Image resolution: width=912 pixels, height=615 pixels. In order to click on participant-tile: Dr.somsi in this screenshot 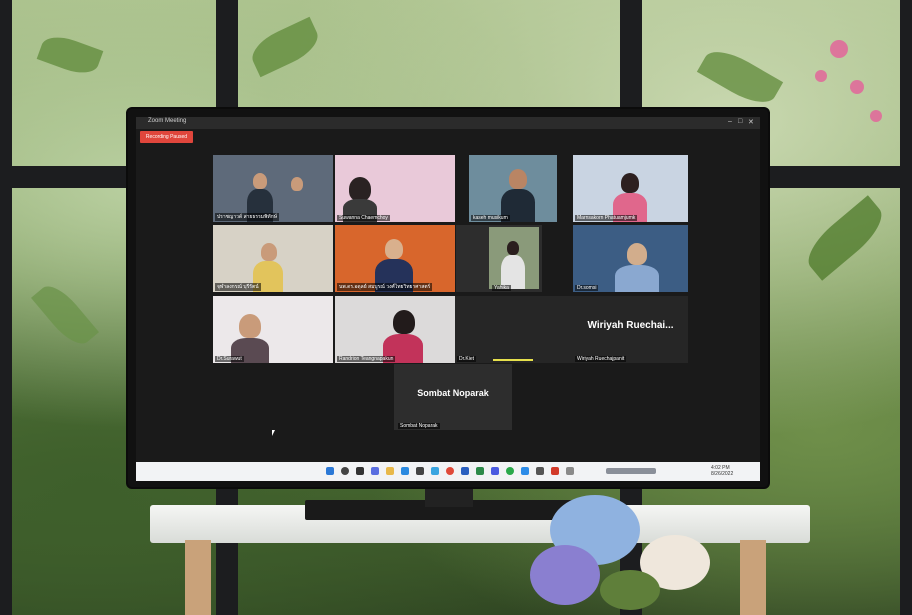, I will do `click(630, 258)`.